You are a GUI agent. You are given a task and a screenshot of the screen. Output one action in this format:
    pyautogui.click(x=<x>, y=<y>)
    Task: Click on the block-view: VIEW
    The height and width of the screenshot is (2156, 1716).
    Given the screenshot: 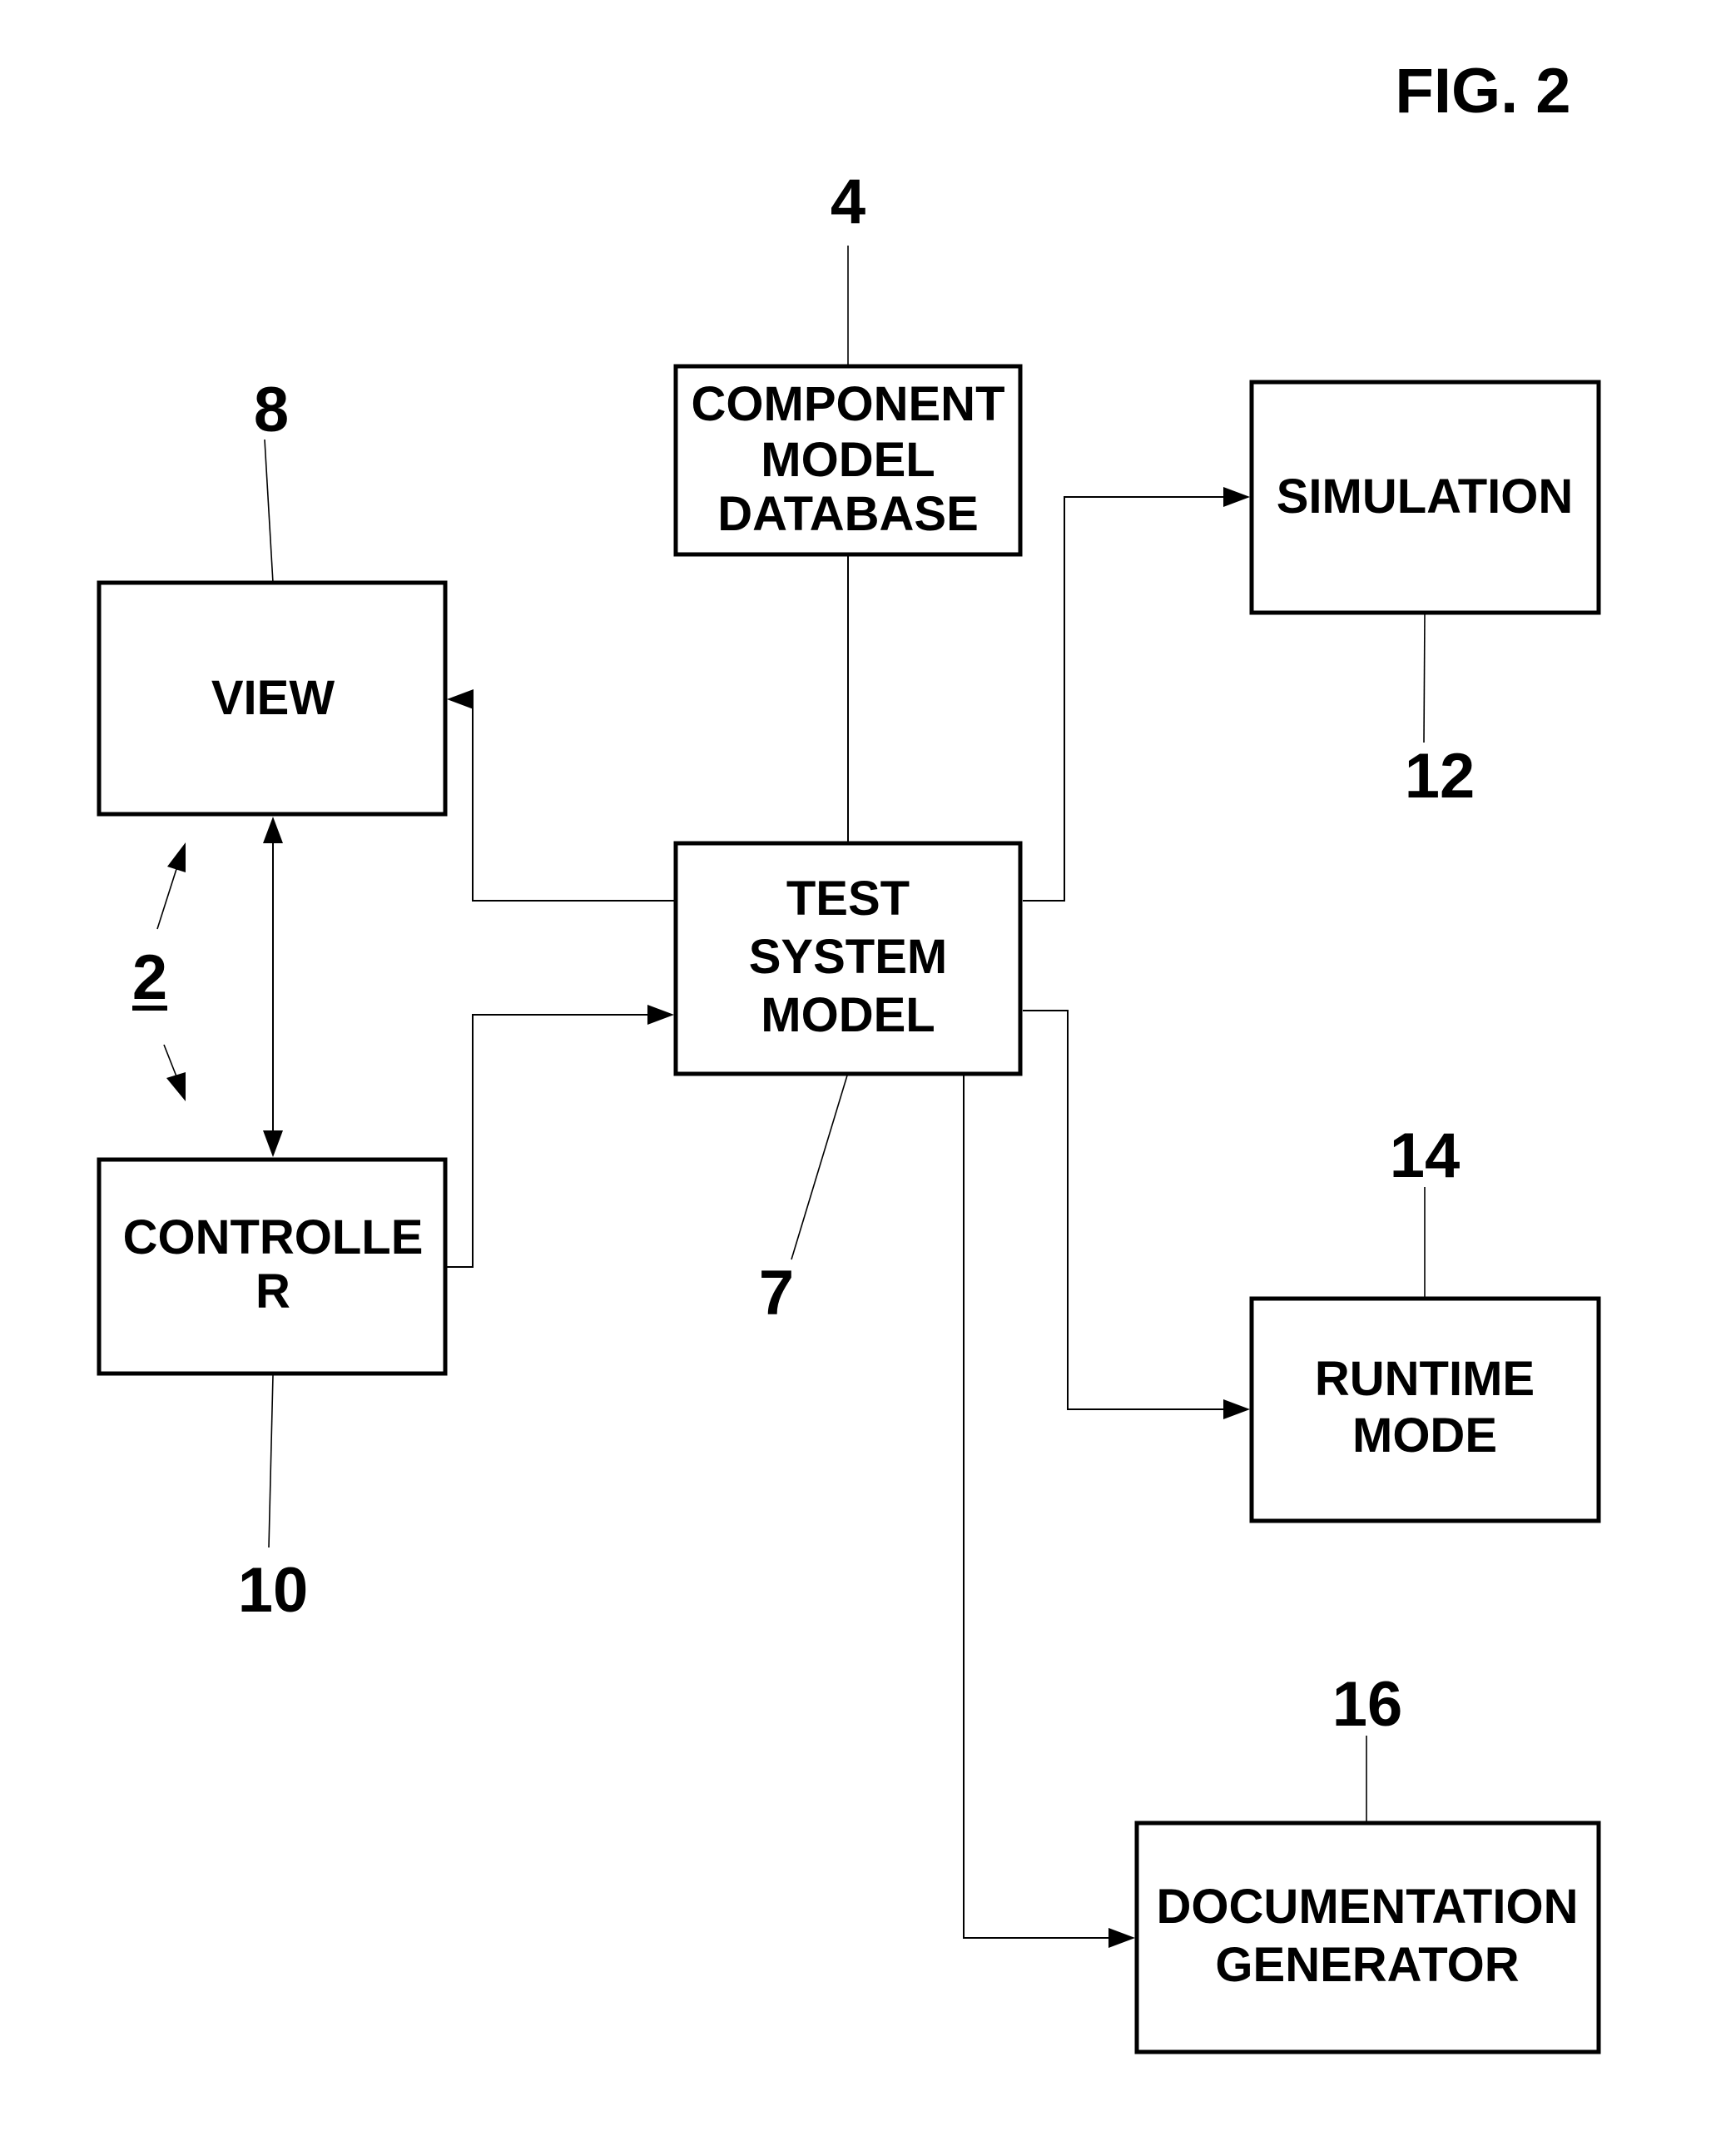 What is the action you would take?
    pyautogui.click(x=272, y=699)
    